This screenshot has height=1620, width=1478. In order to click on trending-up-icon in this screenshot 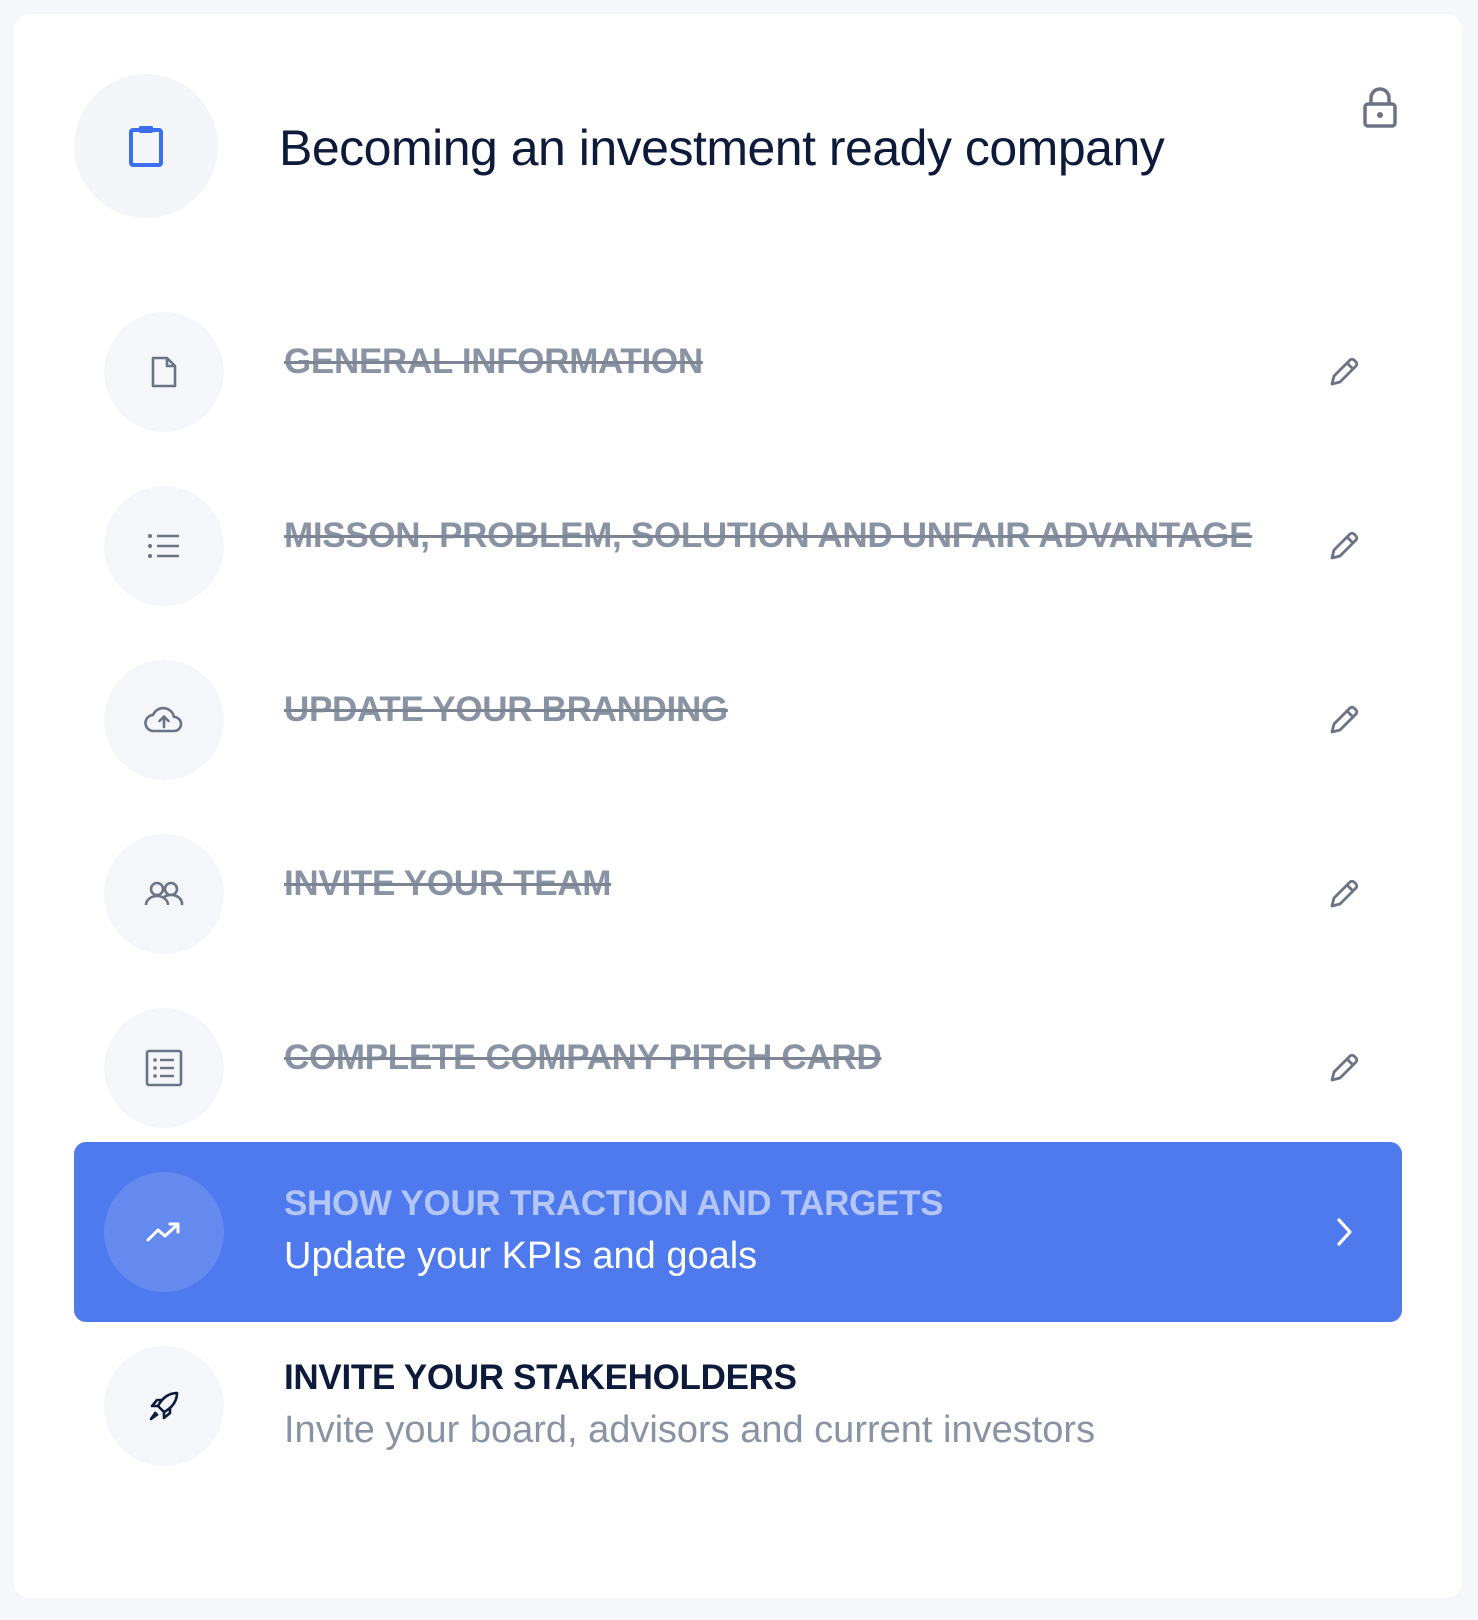, I will do `click(164, 1232)`.